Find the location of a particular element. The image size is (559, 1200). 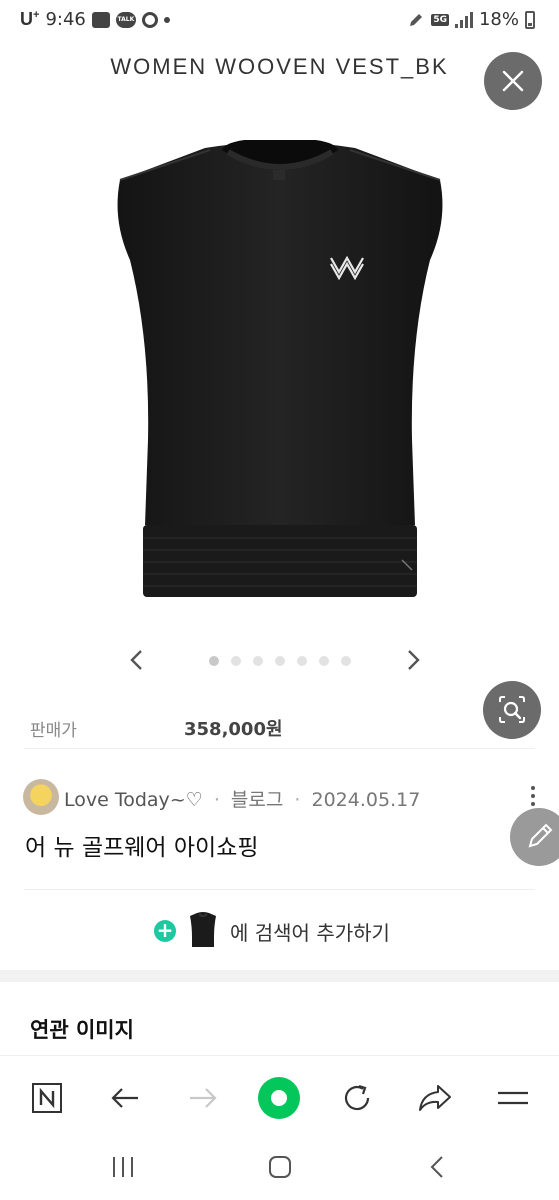

status-bar: U+ 9:46 TALK 5G 18% is located at coordinates (279, 21).